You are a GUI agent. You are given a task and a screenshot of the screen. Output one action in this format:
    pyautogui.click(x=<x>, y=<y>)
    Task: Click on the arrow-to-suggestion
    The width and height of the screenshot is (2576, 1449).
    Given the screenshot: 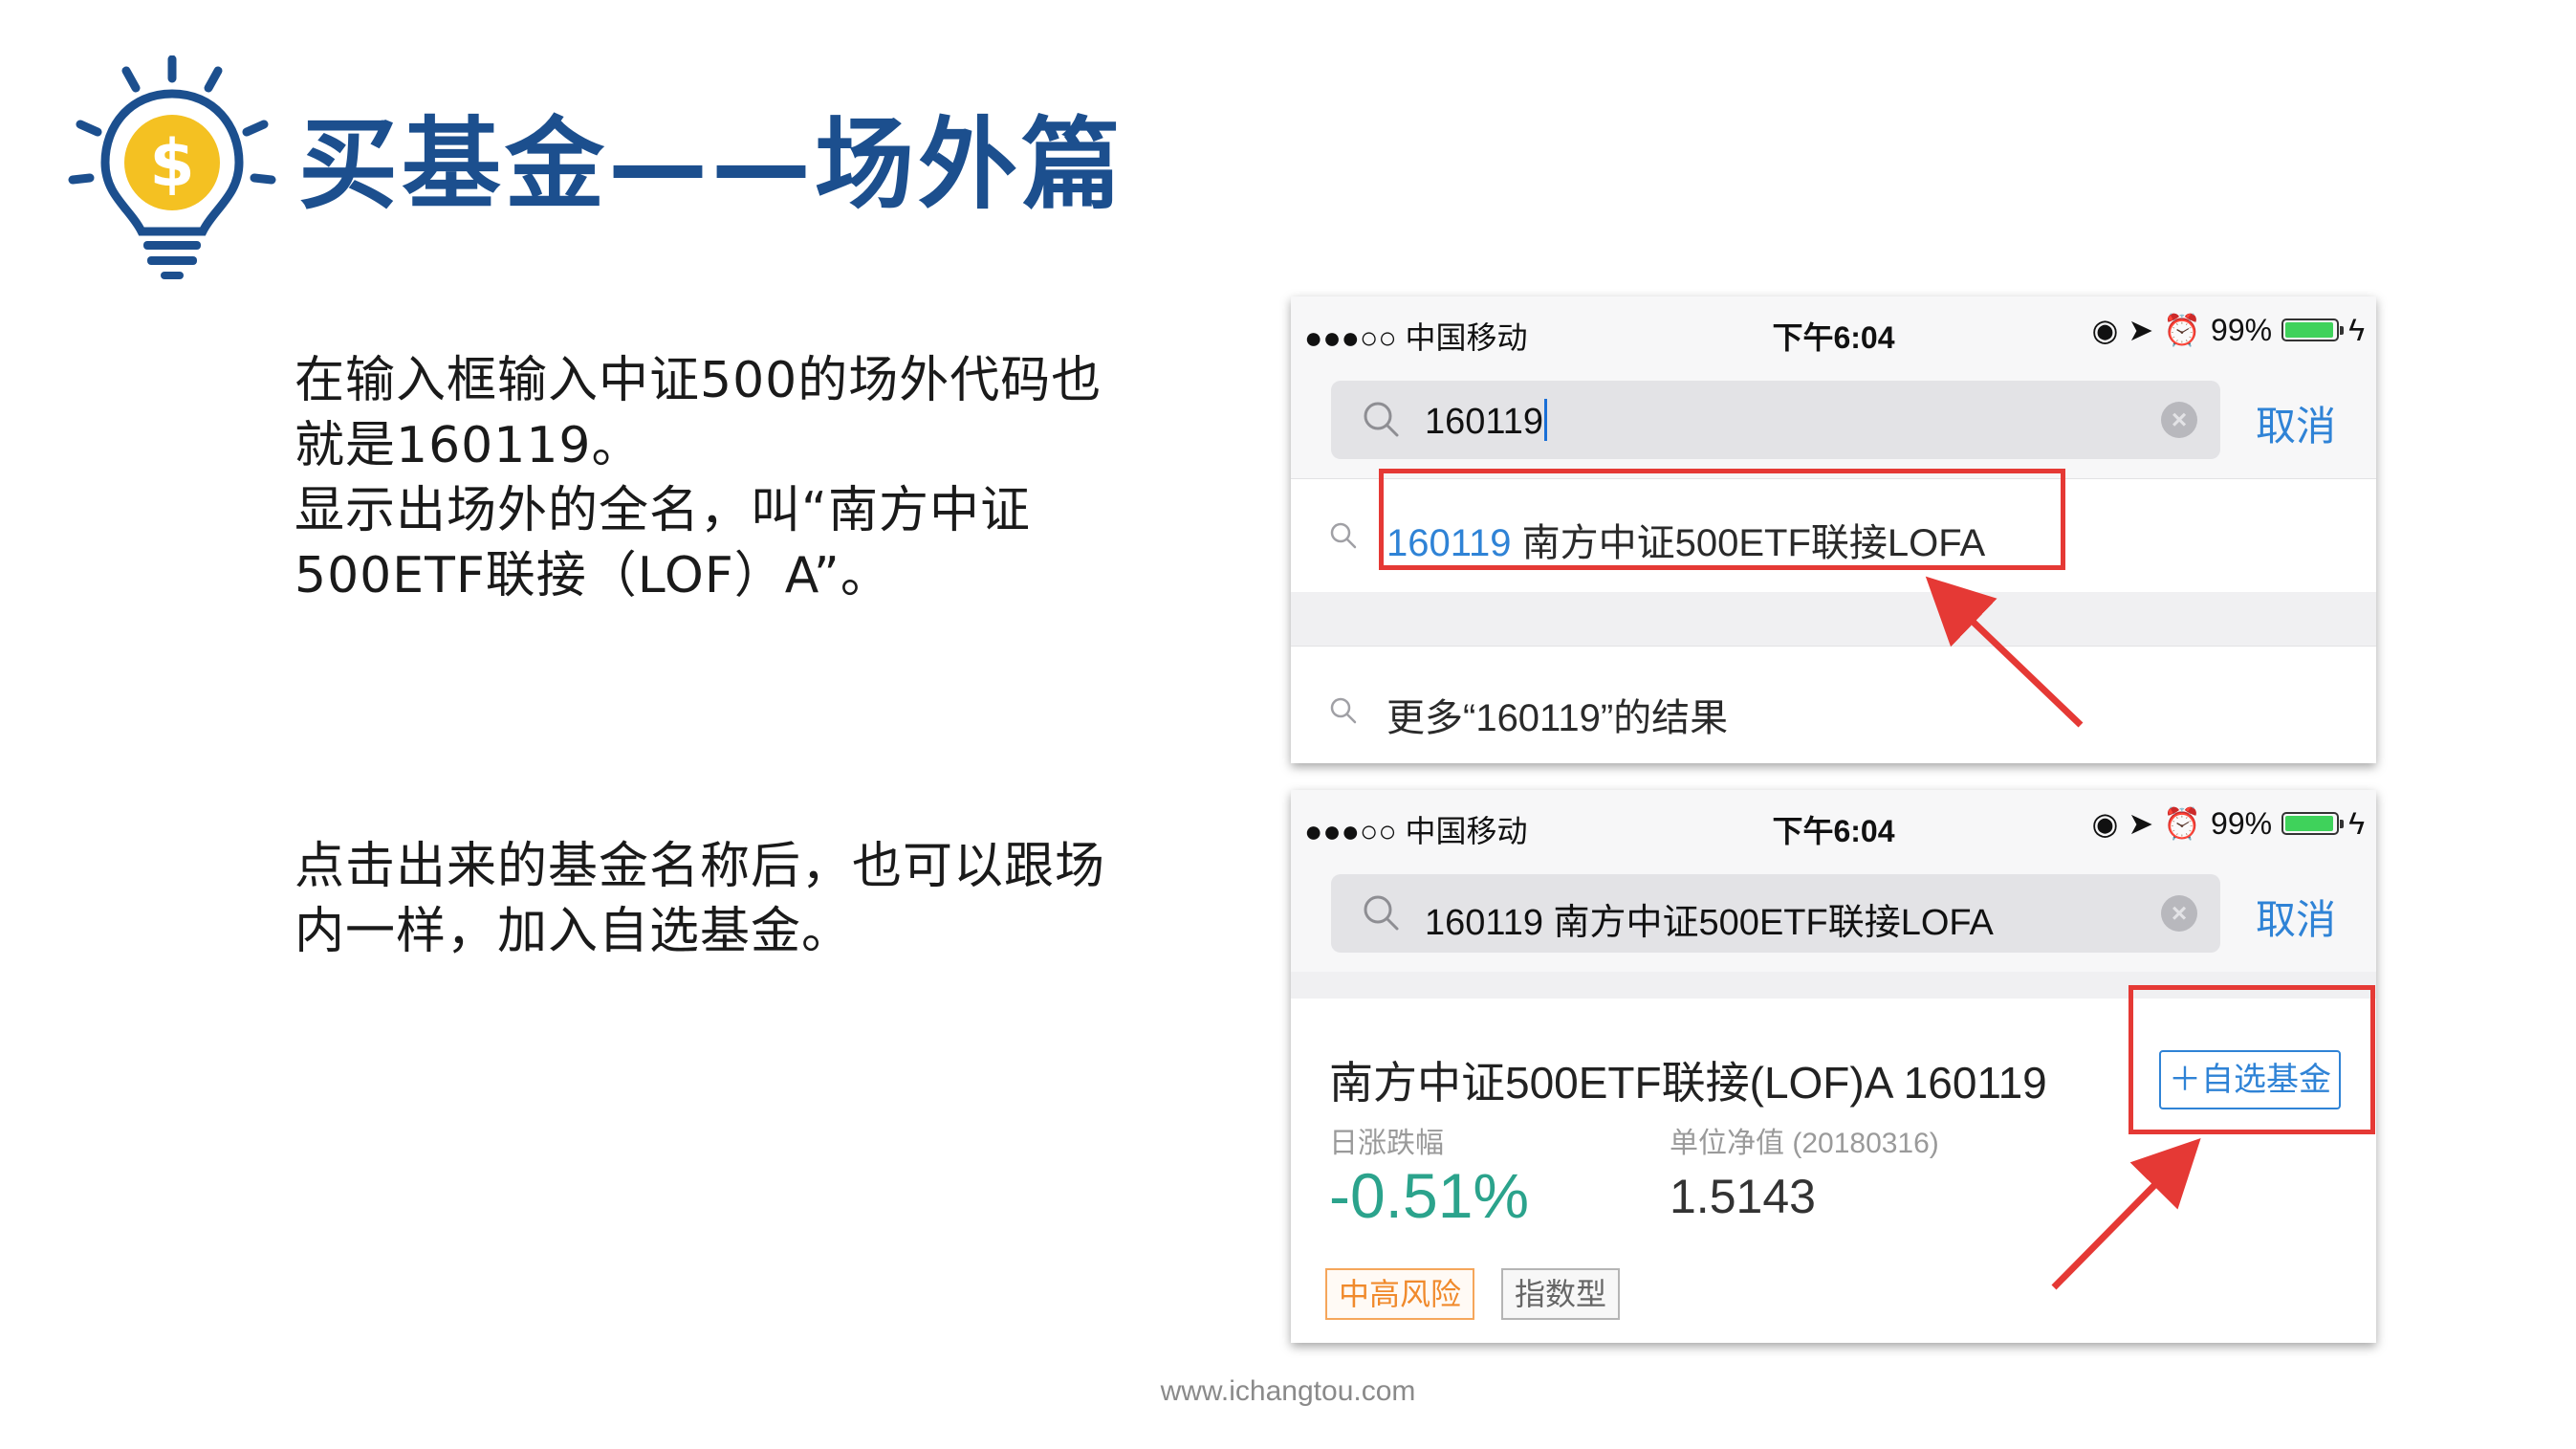 What is the action you would take?
    pyautogui.click(x=2004, y=652)
    